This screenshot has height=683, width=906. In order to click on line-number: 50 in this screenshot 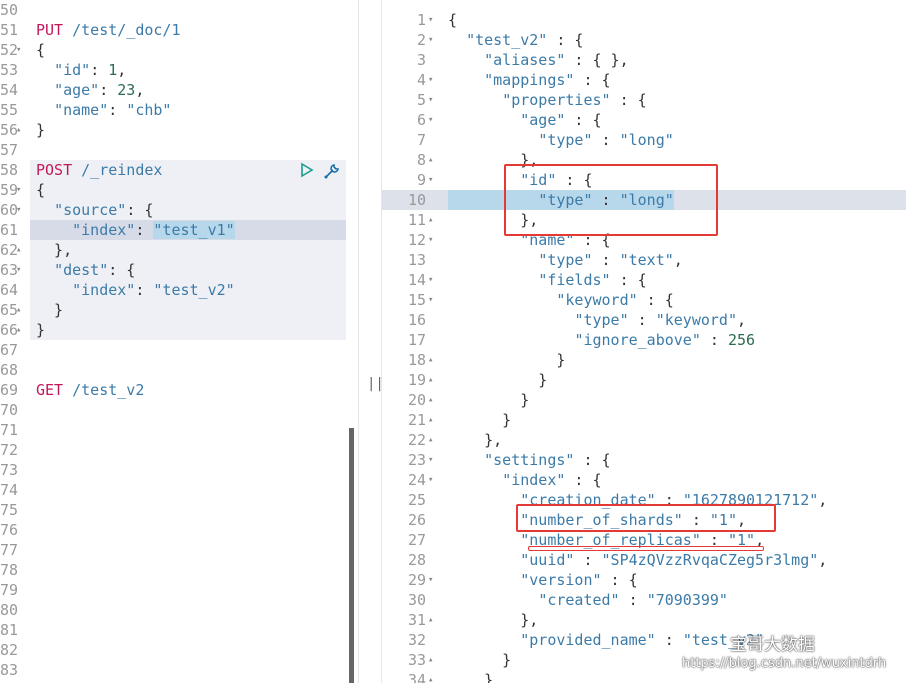, I will do `click(9, 10)`.